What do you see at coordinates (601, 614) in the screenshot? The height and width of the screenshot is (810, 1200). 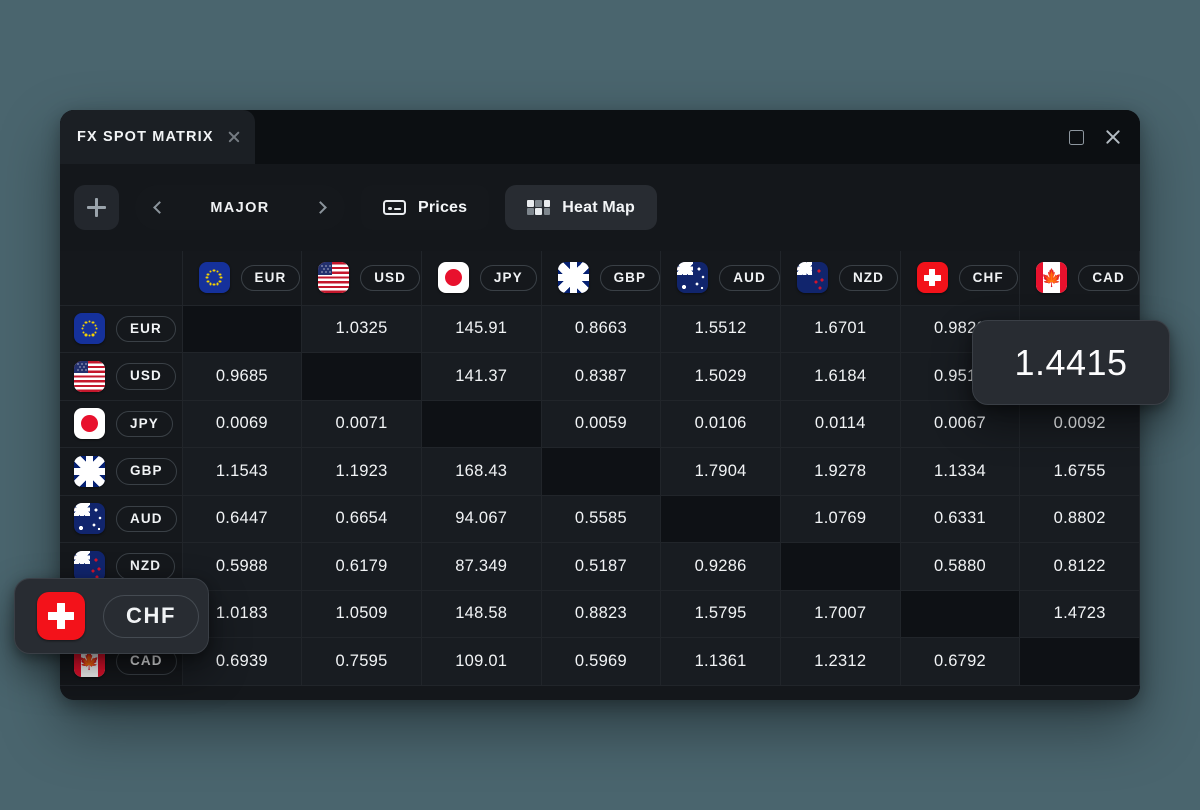 I see `matrix-cell: 0.8823` at bounding box center [601, 614].